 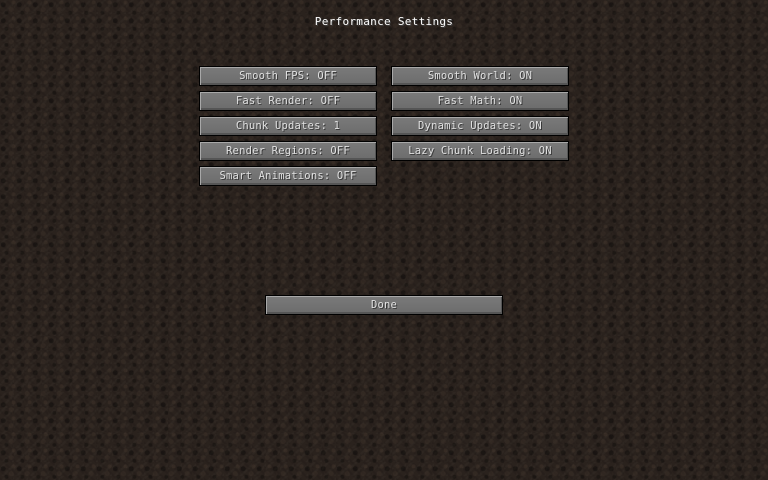 I want to click on fast-render-button: Fast Render: OFF, so click(x=288, y=101).